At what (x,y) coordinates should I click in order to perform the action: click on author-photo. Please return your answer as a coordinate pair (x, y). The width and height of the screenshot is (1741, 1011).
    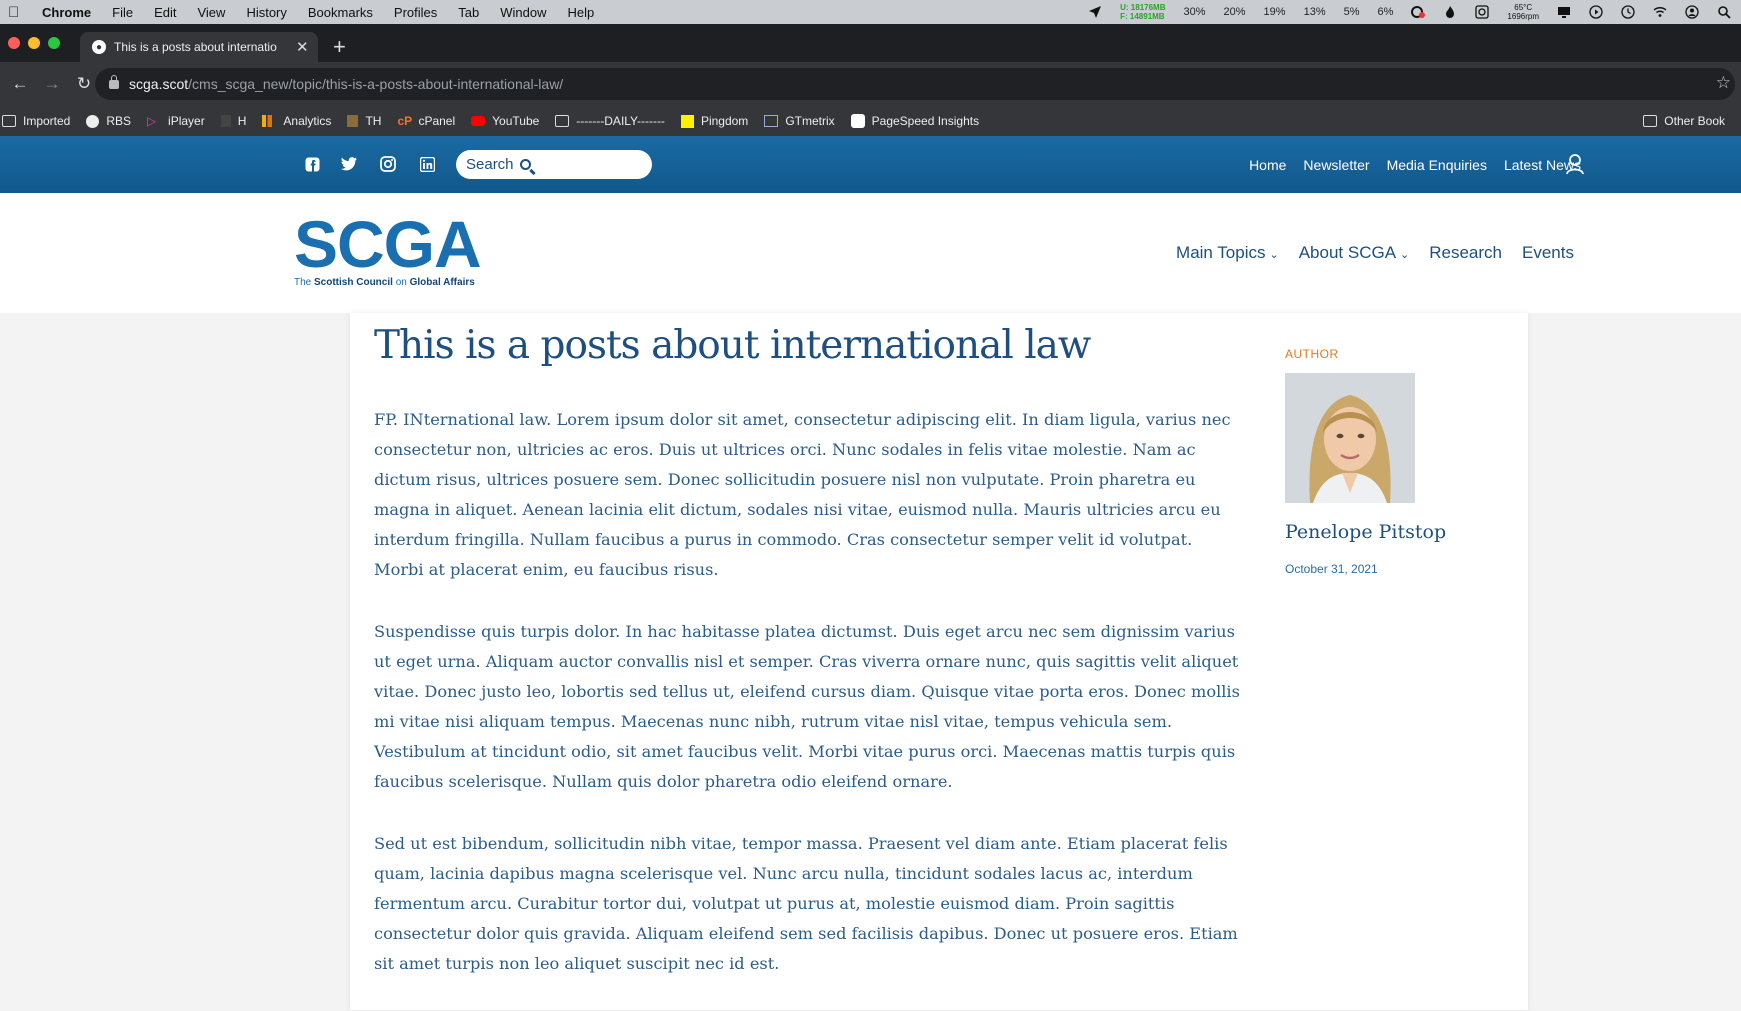
    Looking at the image, I should click on (1350, 438).